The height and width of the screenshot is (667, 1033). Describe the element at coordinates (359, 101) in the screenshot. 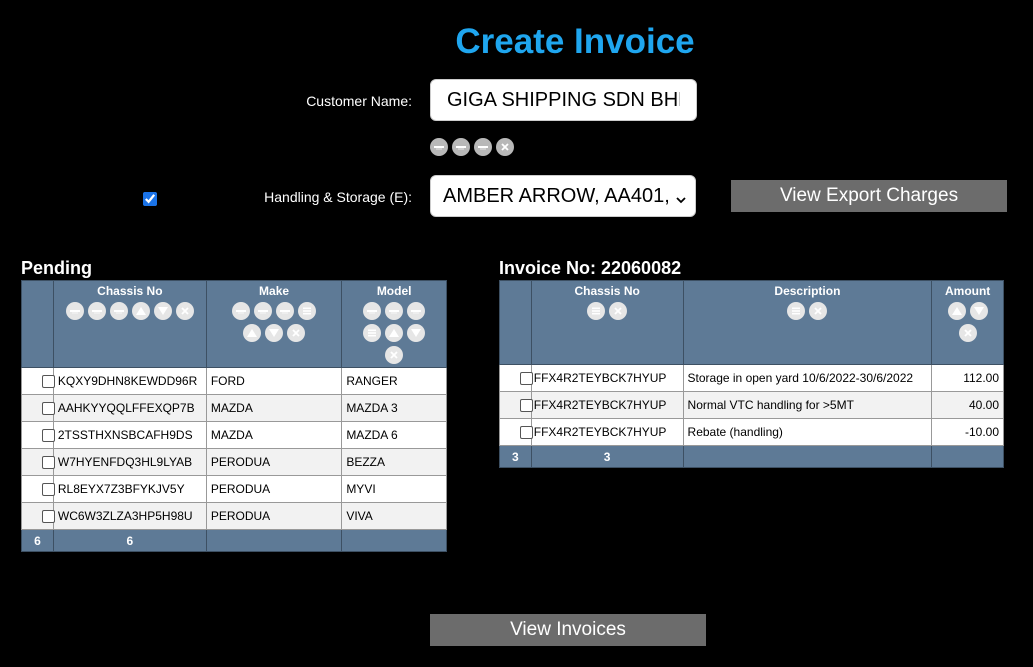

I see `customer-name-label: Customer Name:` at that location.